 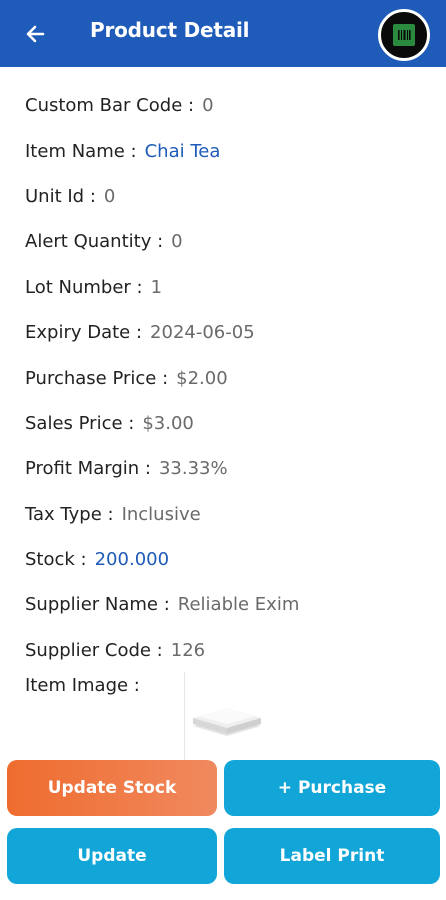 What do you see at coordinates (161, 514) in the screenshot?
I see `detail-value: Inclusive` at bounding box center [161, 514].